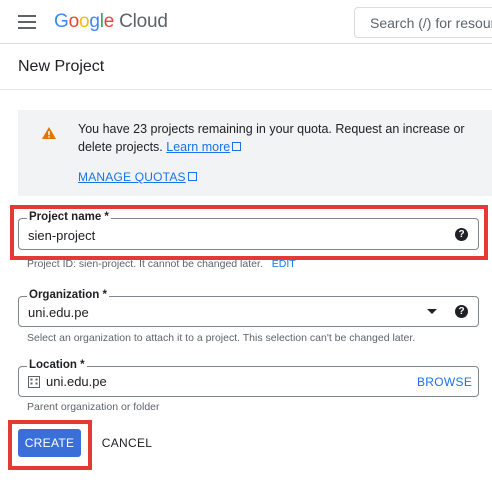 This screenshot has height=486, width=492. What do you see at coordinates (68, 295) in the screenshot?
I see `organization-label: Organization *` at bounding box center [68, 295].